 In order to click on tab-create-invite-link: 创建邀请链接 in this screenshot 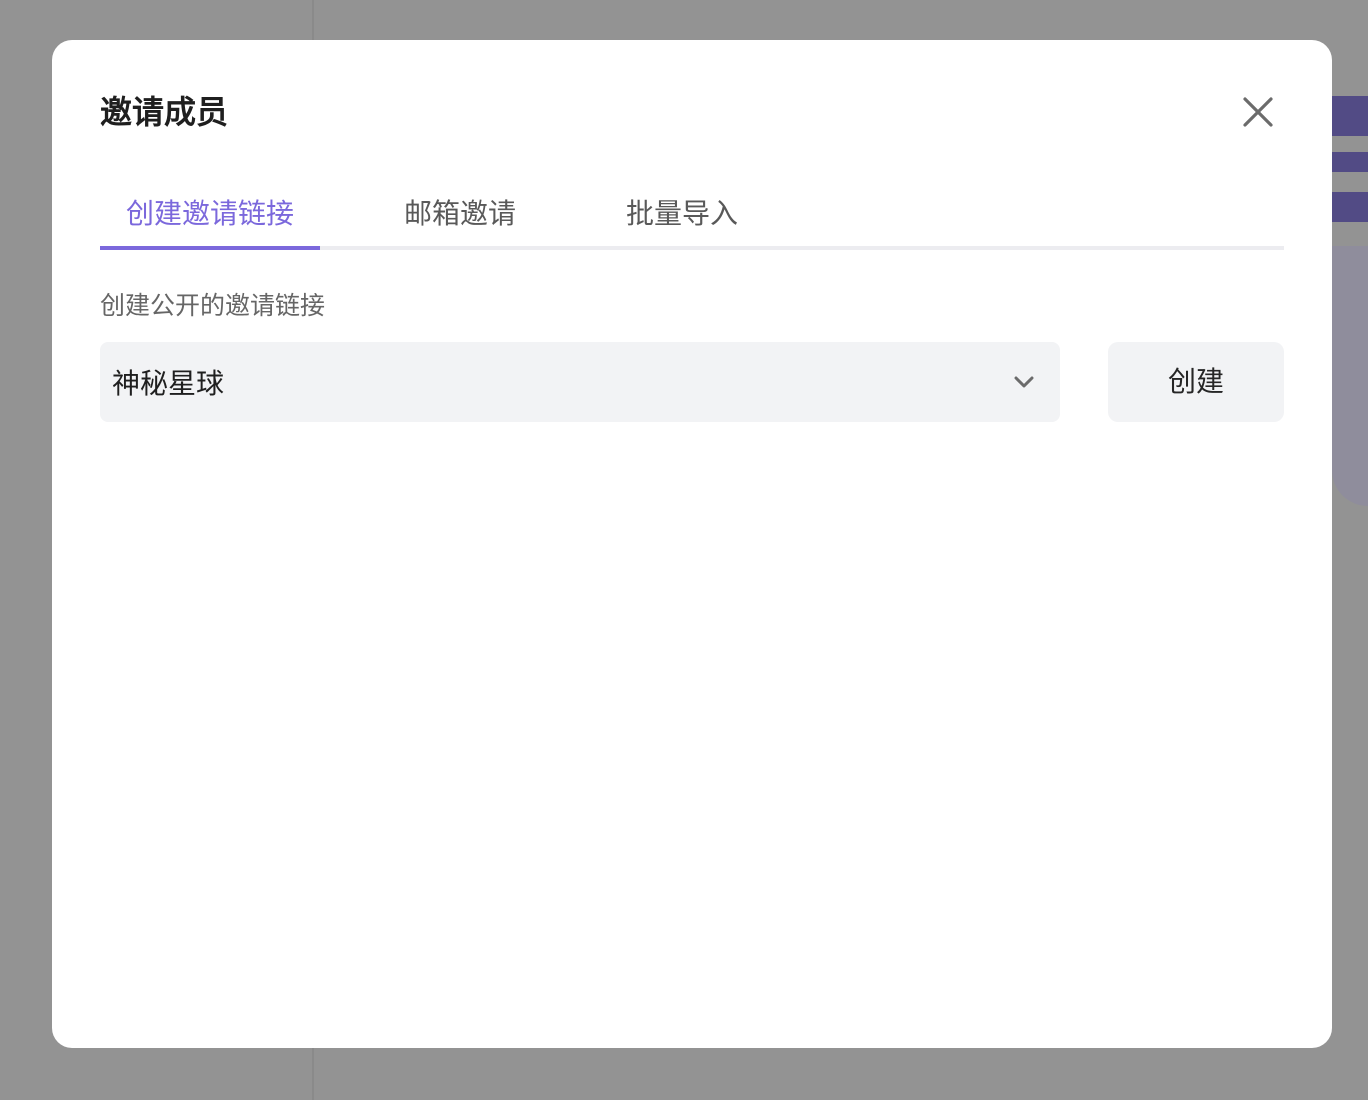, I will do `click(210, 219)`.